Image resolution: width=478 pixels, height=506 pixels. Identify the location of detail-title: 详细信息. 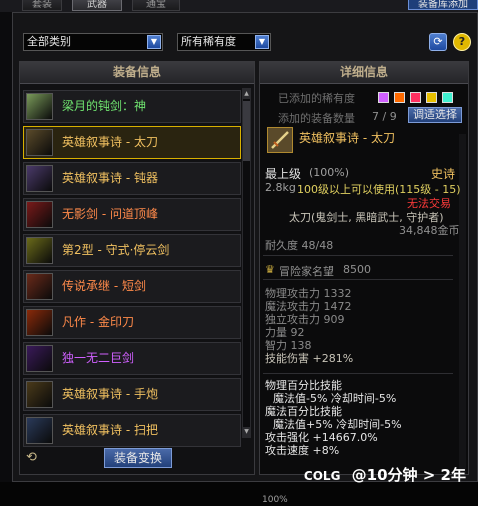
(364, 73).